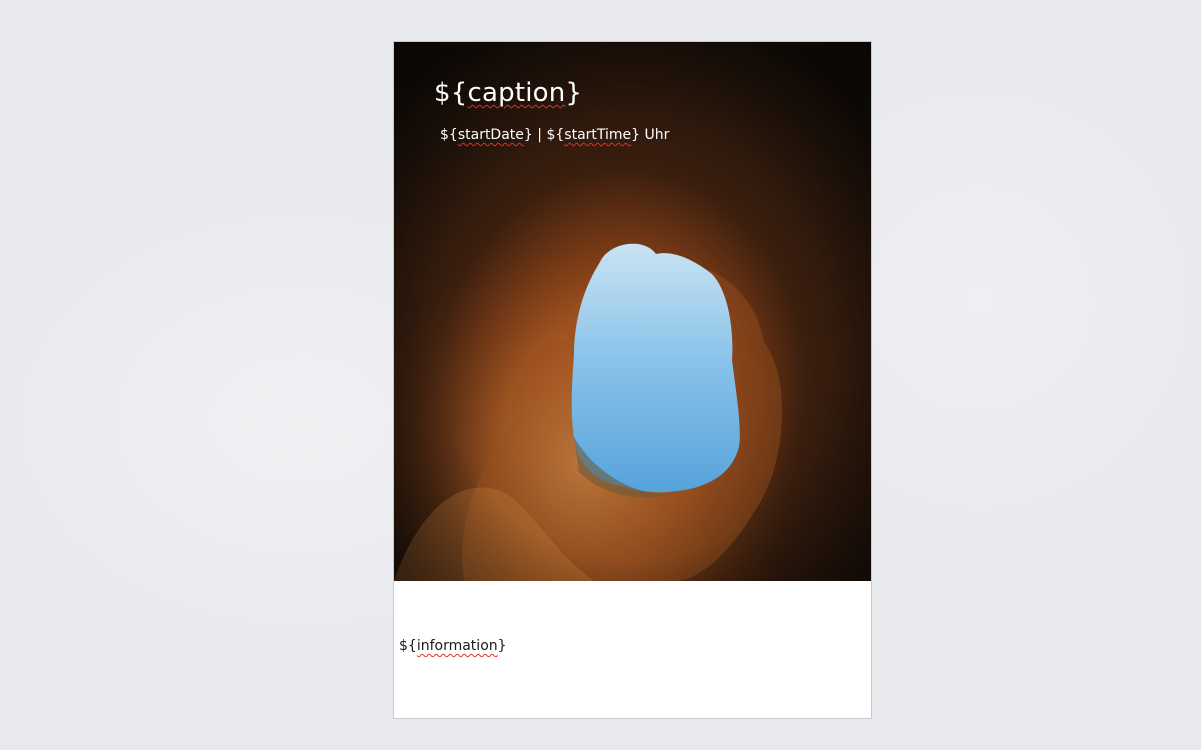 Image resolution: width=1201 pixels, height=750 pixels. I want to click on caption-placeholder: ${caption}, so click(508, 93).